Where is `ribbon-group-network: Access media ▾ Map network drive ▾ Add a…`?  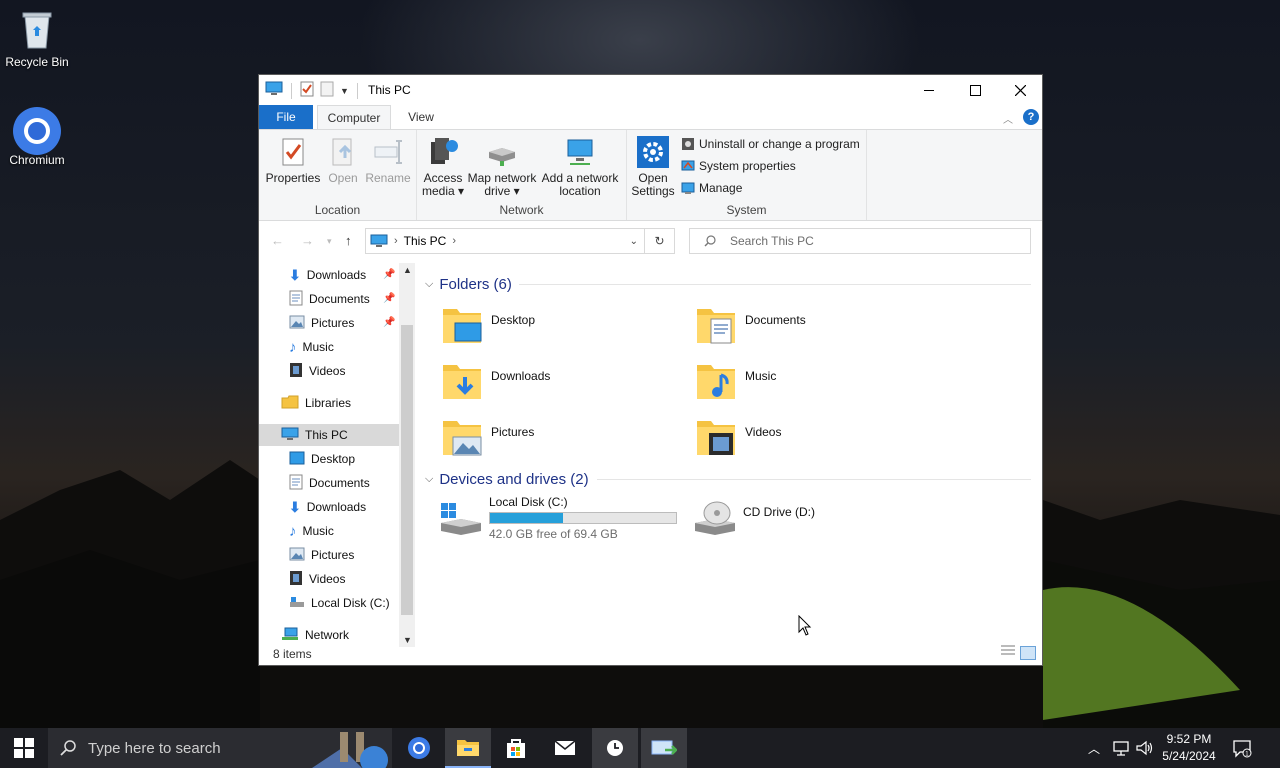 ribbon-group-network: Access media ▾ Map network drive ▾ Add a… is located at coordinates (522, 175).